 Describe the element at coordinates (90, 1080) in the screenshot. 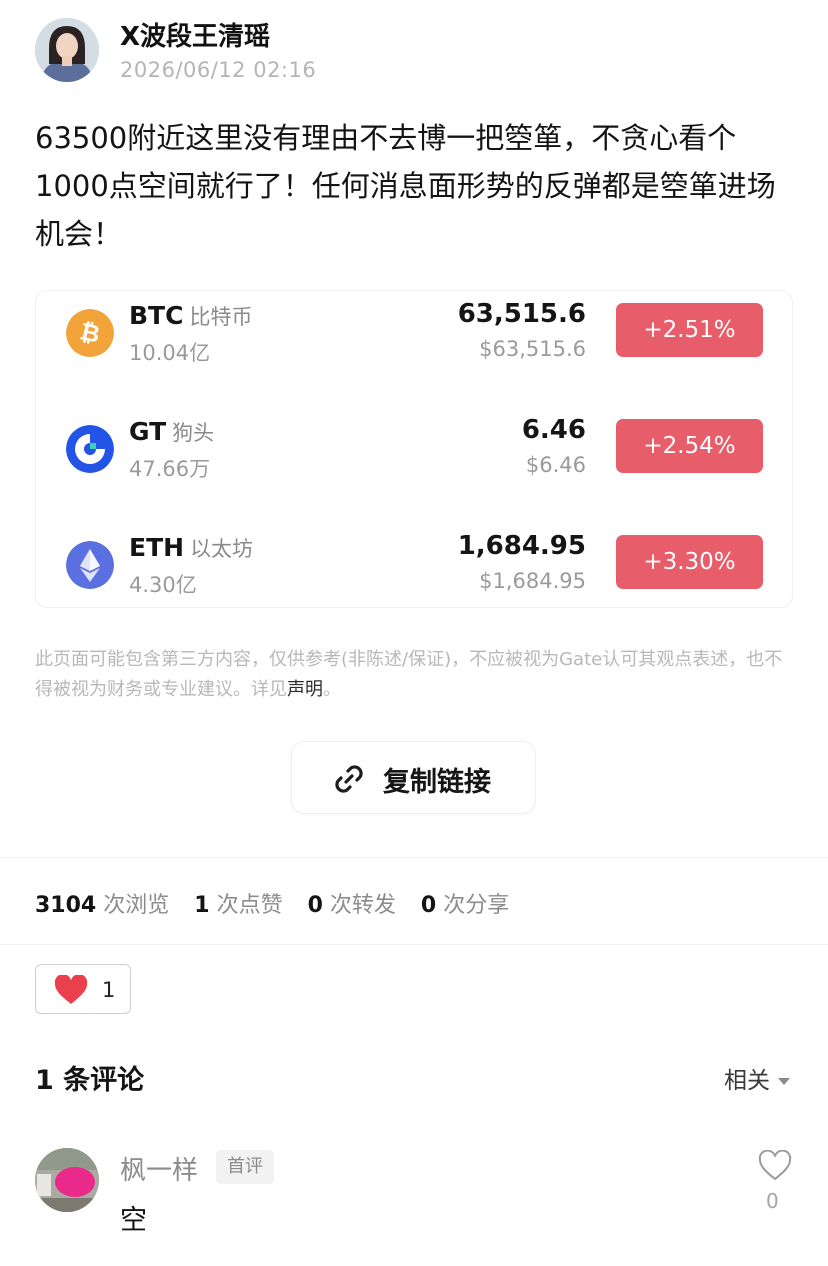

I see `comments-title: 1 条评论` at that location.